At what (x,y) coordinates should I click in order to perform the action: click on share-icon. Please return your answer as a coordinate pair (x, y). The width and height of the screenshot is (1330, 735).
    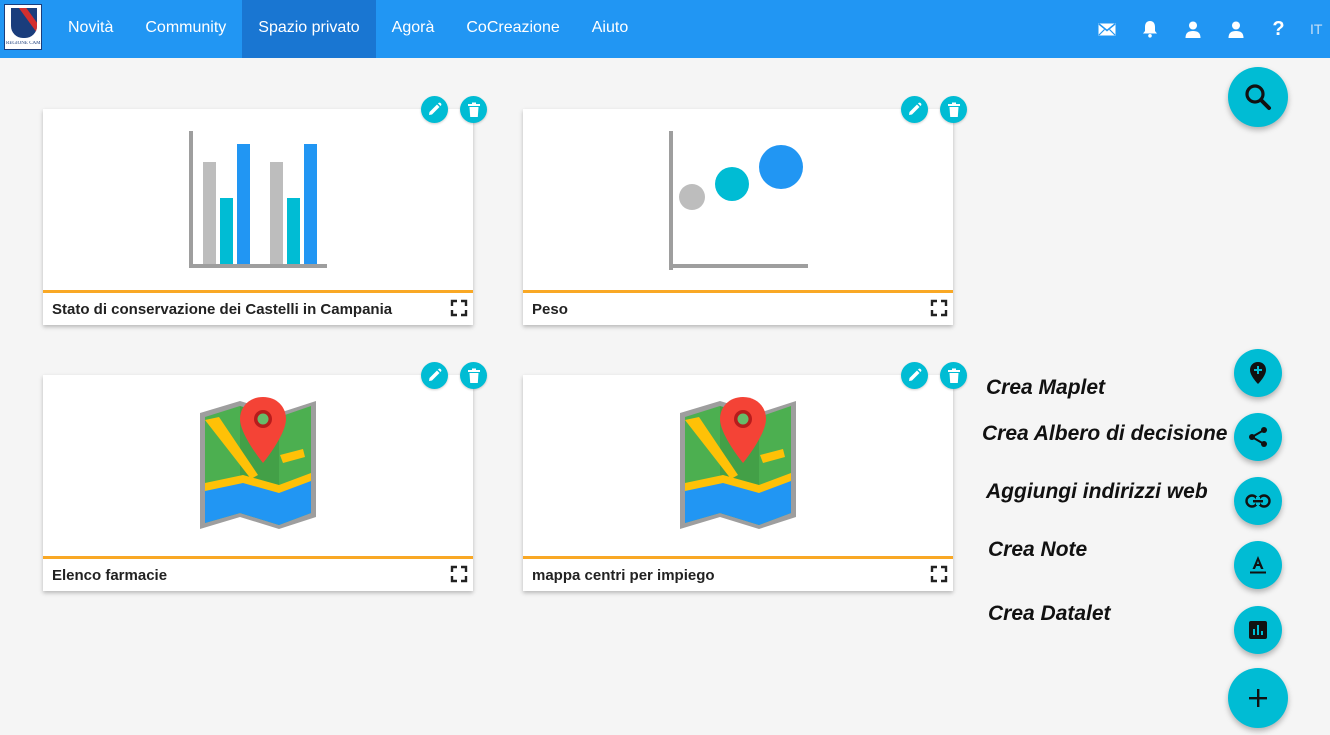
    Looking at the image, I should click on (1258, 437).